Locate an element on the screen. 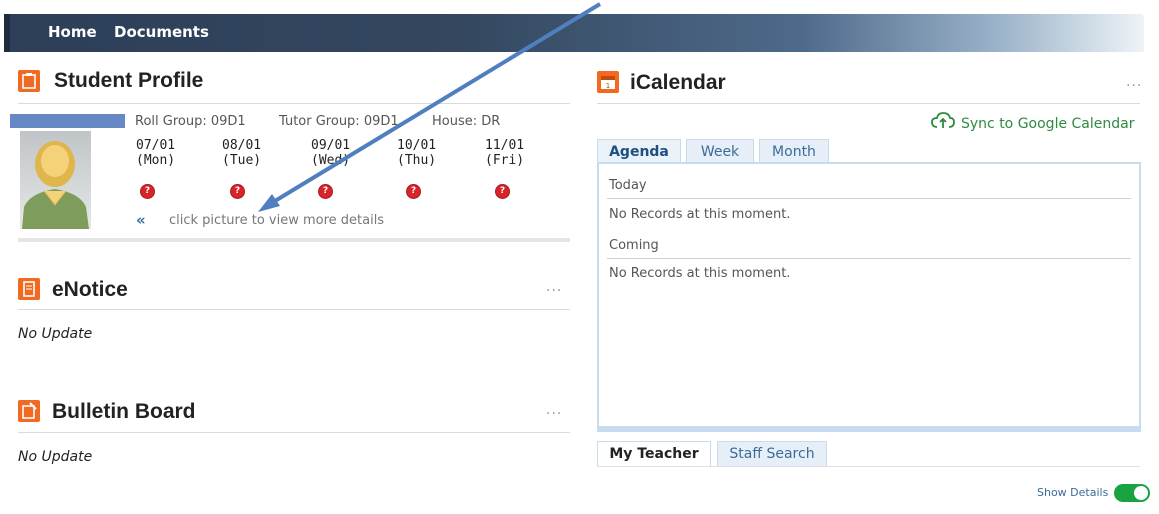  coming-label: Coming is located at coordinates (634, 245).